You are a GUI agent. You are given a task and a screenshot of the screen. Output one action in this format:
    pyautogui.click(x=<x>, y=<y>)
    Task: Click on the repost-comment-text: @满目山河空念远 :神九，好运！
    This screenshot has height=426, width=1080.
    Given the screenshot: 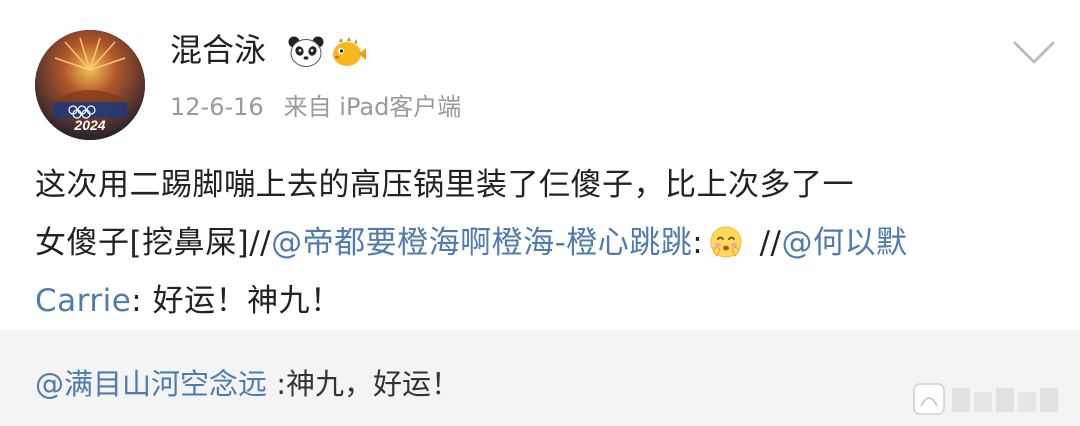 What is the action you would take?
    pyautogui.click(x=247, y=384)
    